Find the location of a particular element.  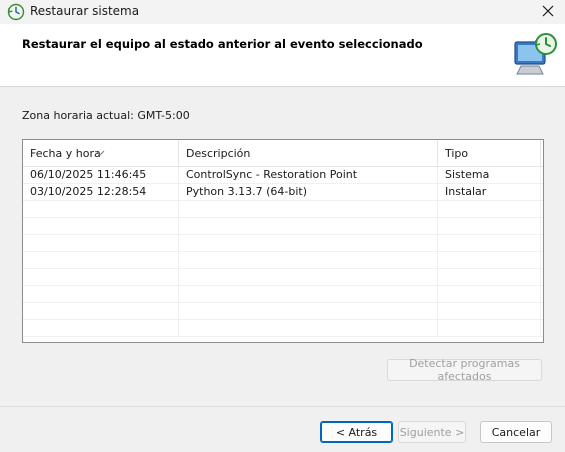

column-header-date: Fecha y hora is located at coordinates (101, 153).